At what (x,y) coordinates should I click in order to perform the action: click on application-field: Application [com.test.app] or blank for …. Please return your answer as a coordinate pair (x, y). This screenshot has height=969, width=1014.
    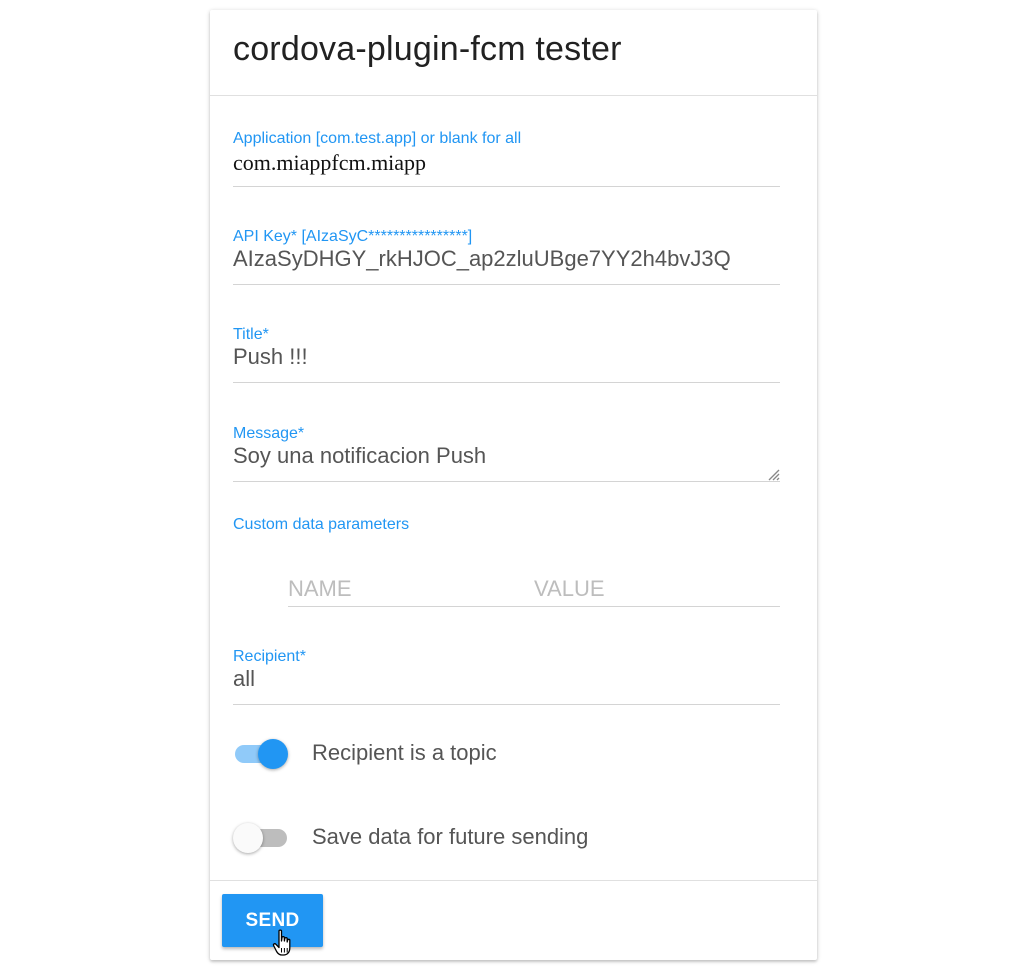
    Looking at the image, I should click on (506, 160).